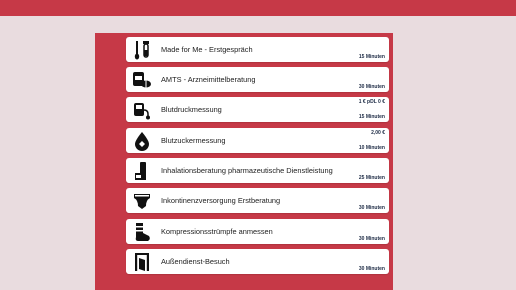 The width and height of the screenshot is (516, 290). Describe the element at coordinates (207, 49) in the screenshot. I see `service-label: Made for Me - Erstgespräch` at that location.